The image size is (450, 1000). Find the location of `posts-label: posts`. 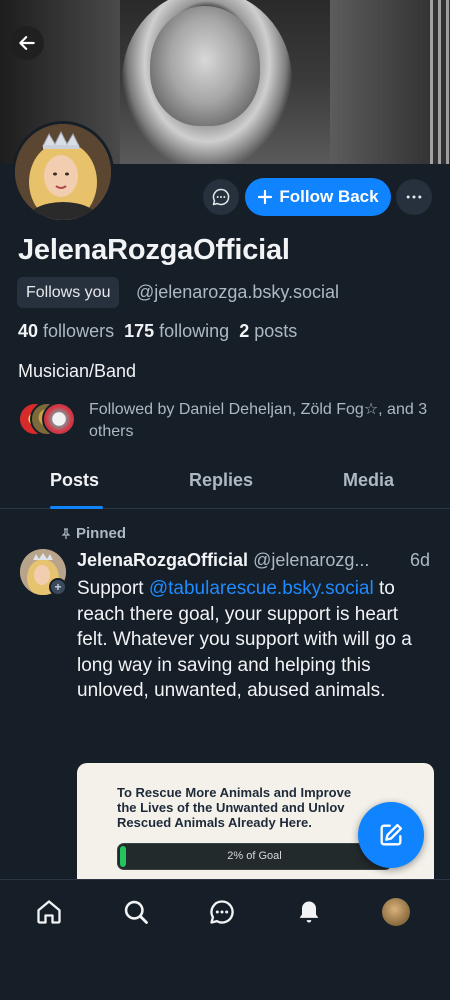

posts-label: posts is located at coordinates (276, 331).